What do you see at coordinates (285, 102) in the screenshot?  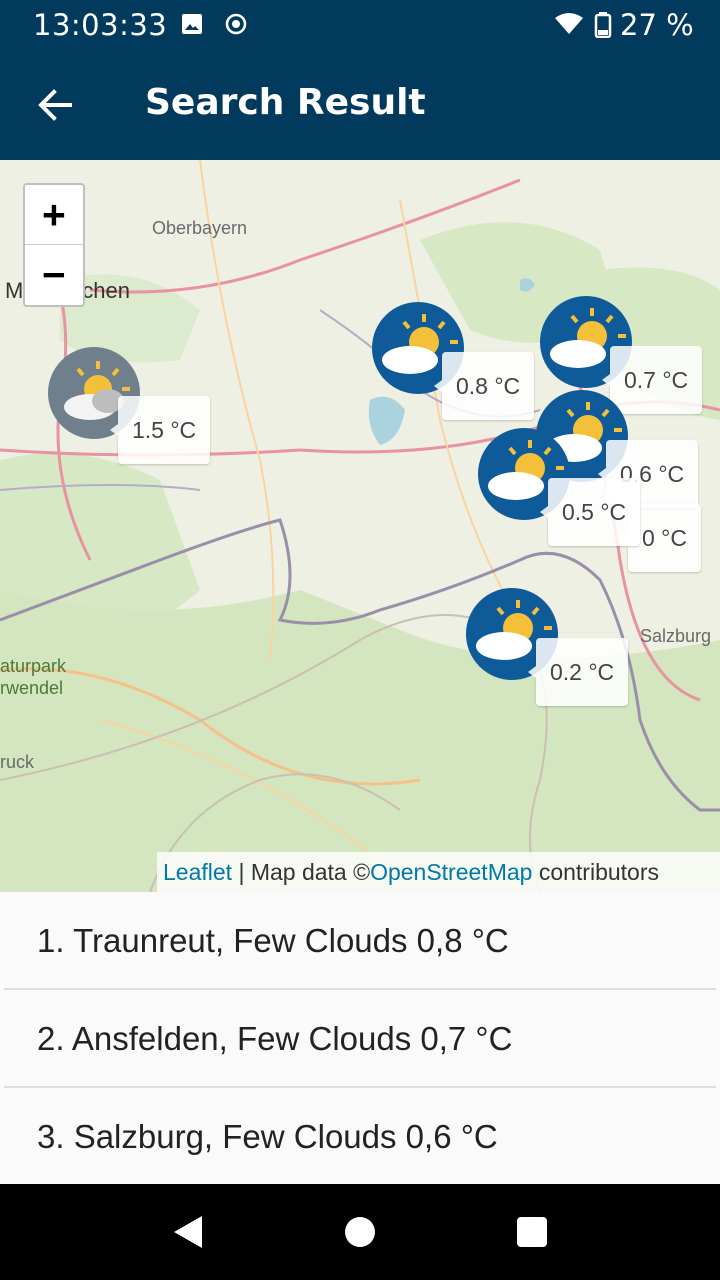 I see `page-title: Search Result` at bounding box center [285, 102].